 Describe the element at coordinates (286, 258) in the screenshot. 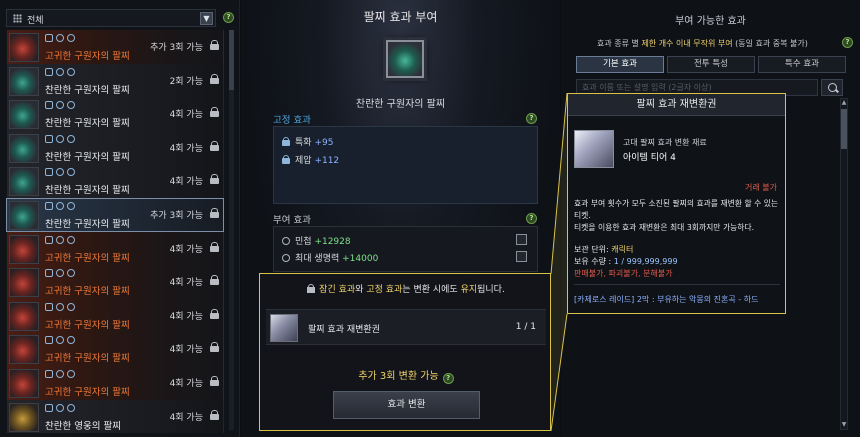

I see `effect-icon` at that location.